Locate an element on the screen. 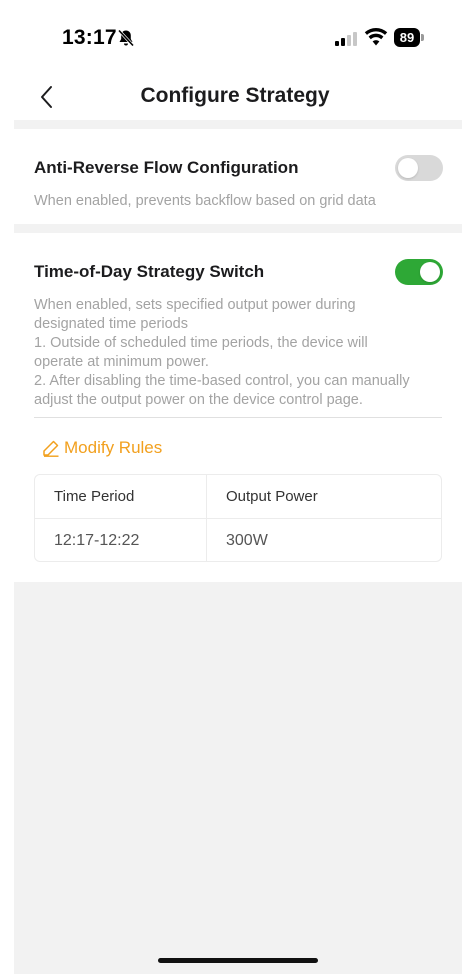 The width and height of the screenshot is (470, 974). battery-icon: 89 is located at coordinates (409, 37).